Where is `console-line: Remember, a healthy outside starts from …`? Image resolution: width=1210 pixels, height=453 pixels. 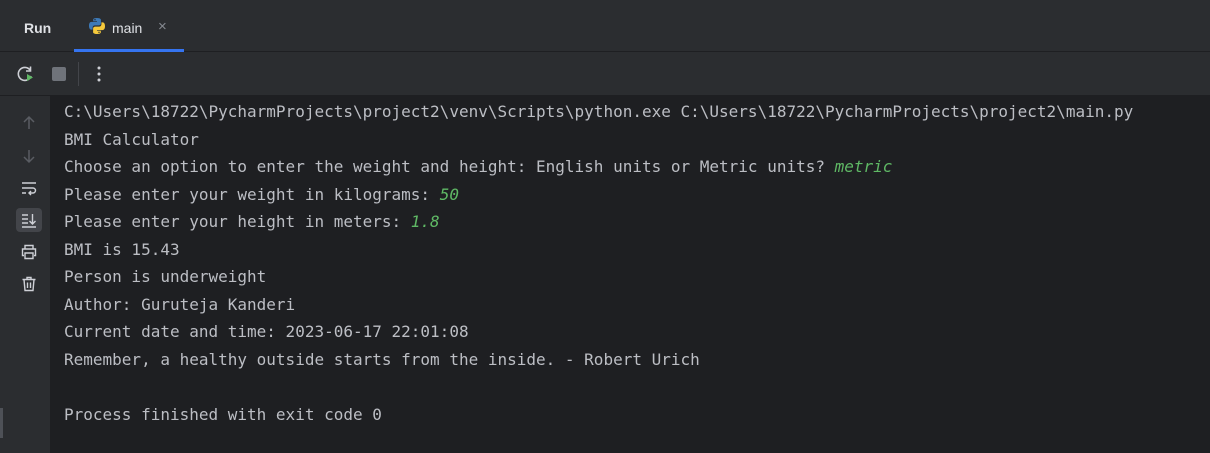 console-line: Remember, a healthy outside starts from … is located at coordinates (382, 359).